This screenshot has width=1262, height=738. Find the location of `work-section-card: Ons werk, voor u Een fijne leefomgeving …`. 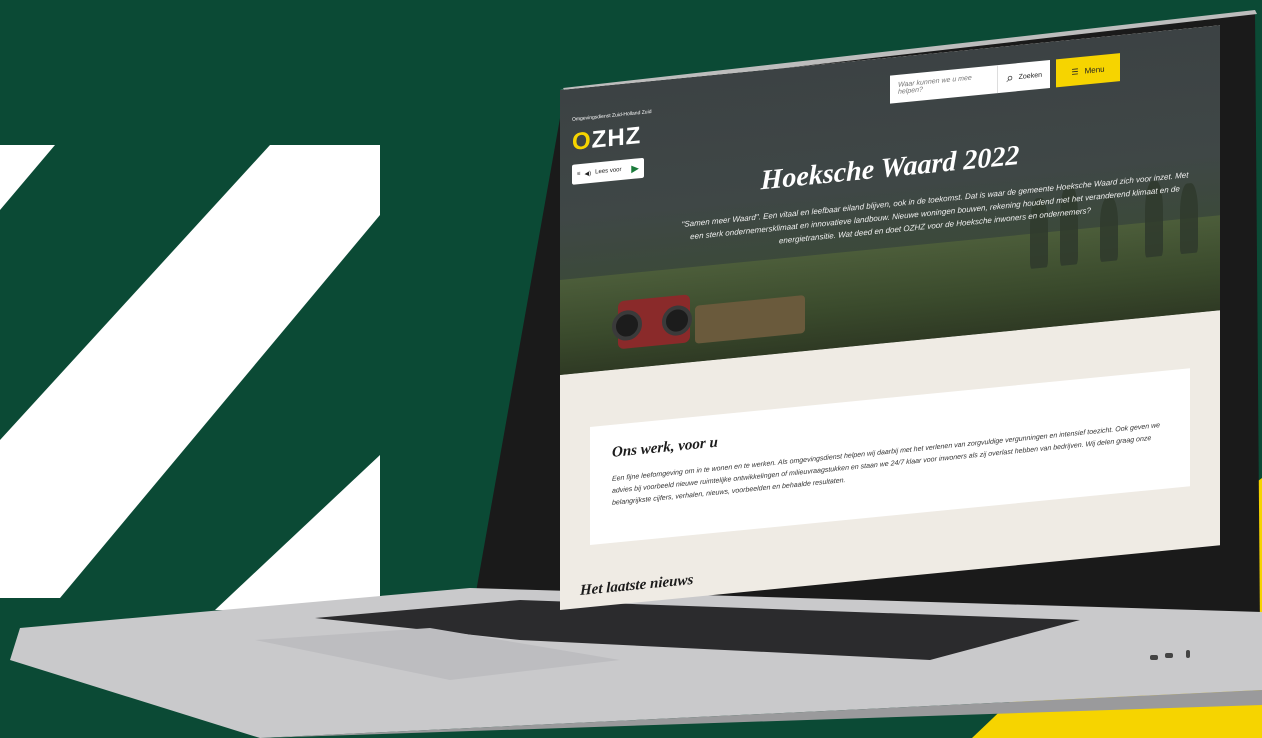

work-section-card: Ons werk, voor u Een fijne leefomgeving … is located at coordinates (890, 457).